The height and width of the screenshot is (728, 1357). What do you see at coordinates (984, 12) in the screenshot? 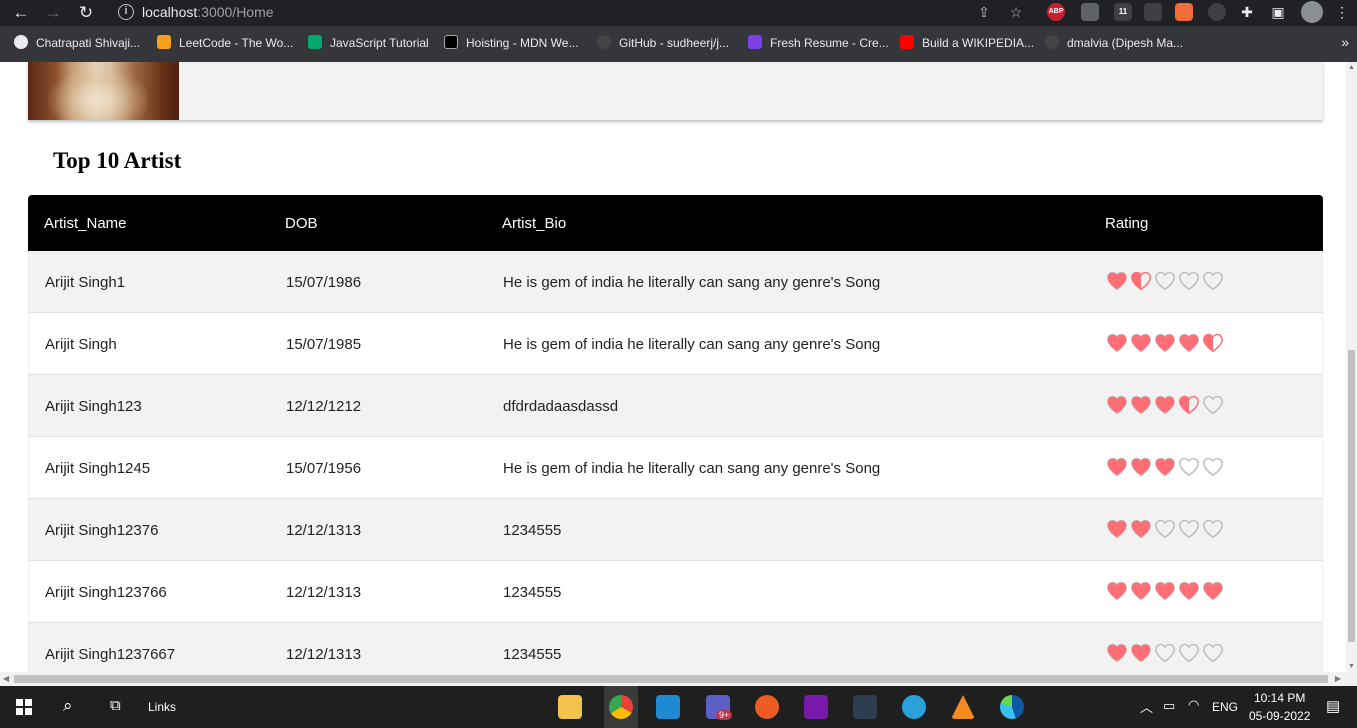
I see `share-icon: ⇪` at bounding box center [984, 12].